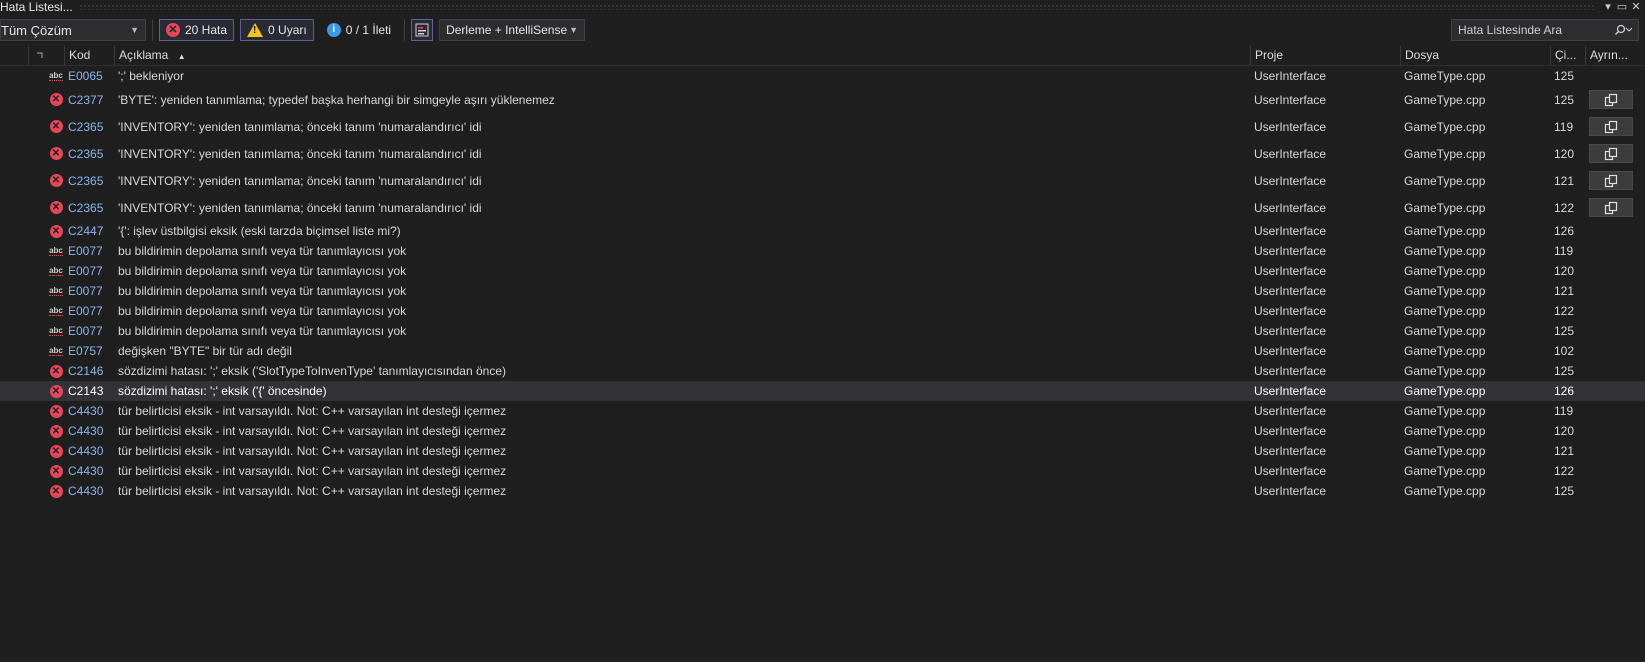 The image size is (1645, 662). Describe the element at coordinates (1636, 7) in the screenshot. I see `close-icon: ✕` at that location.